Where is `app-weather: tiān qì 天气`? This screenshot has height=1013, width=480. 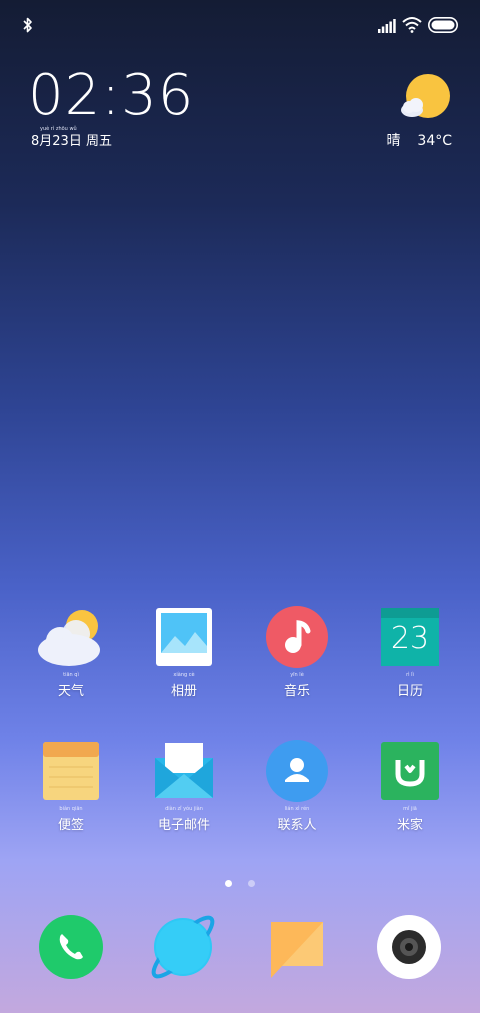
app-weather: tiān qì 天气 is located at coordinates (71, 653).